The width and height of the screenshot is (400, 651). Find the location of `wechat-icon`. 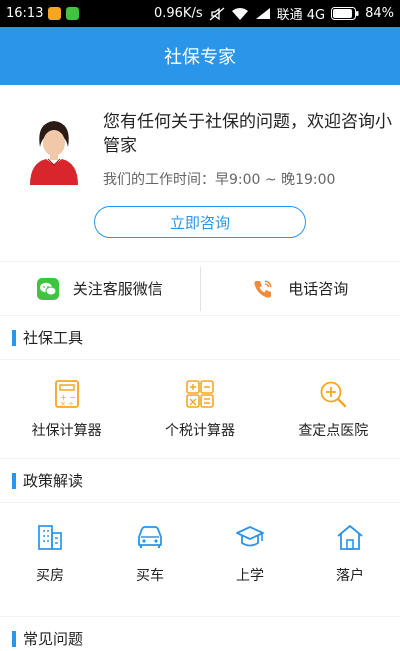

wechat-icon is located at coordinates (47, 288).